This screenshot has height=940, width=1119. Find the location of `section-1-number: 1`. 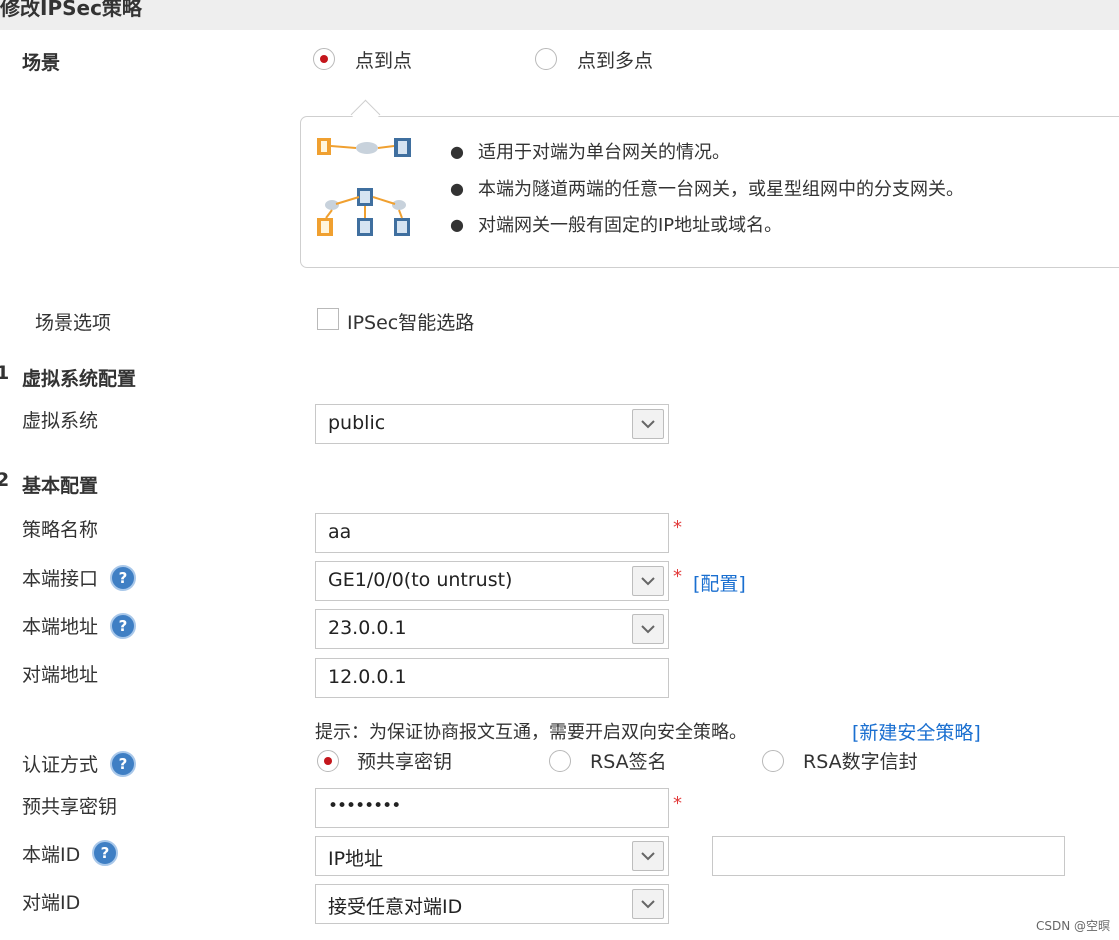

section-1-number: 1 is located at coordinates (5, 373).